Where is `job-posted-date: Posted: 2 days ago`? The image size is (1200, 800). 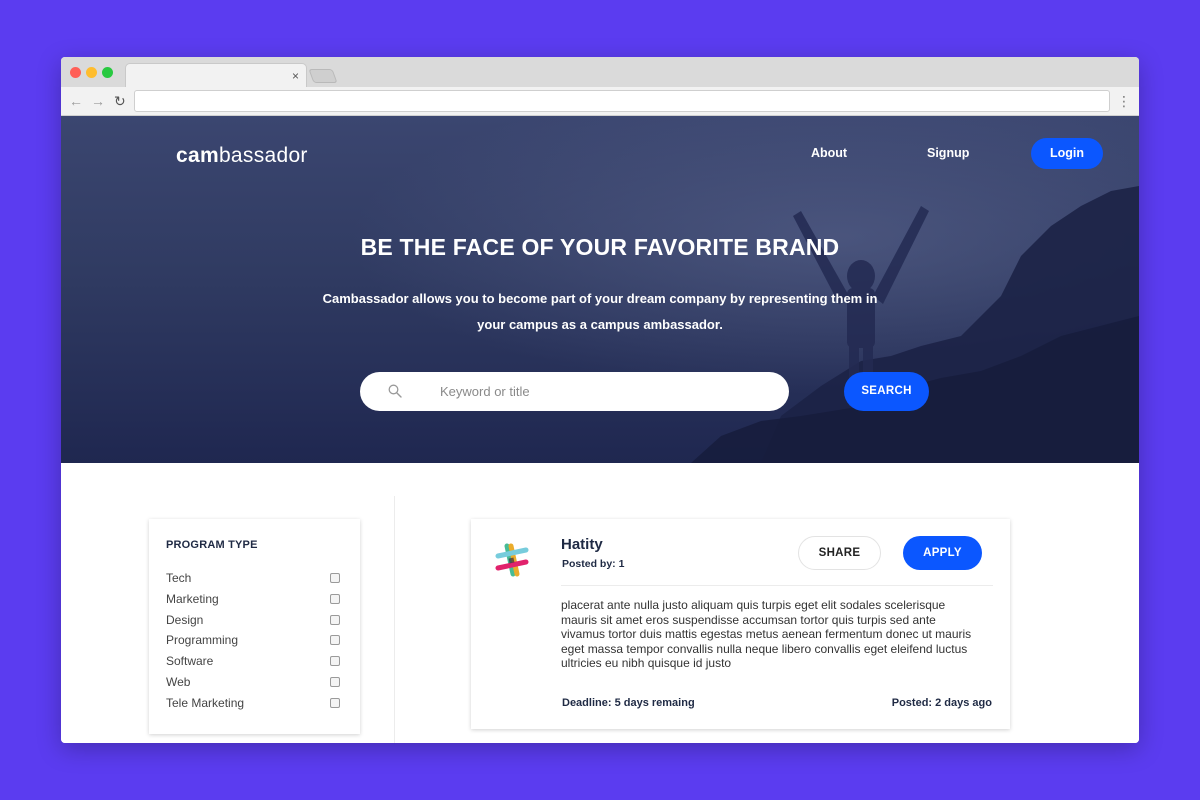 job-posted-date: Posted: 2 days ago is located at coordinates (941, 703).